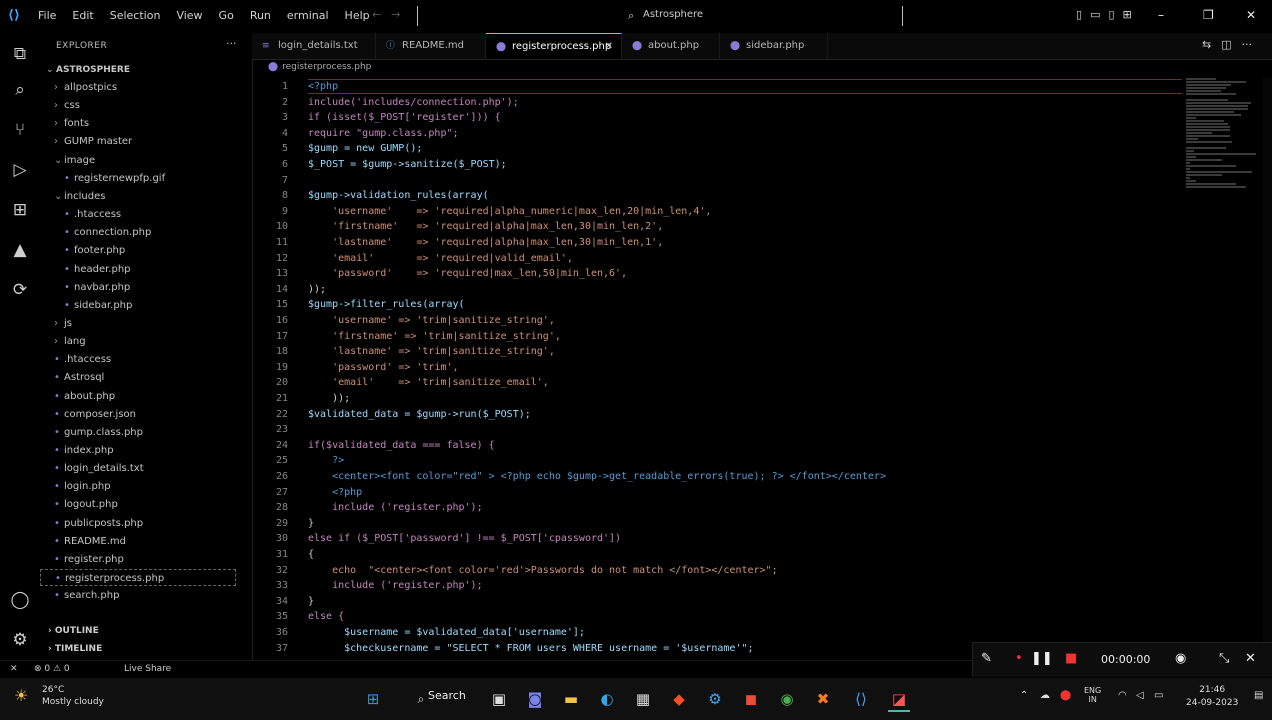  I want to click on close-tab-icon: ✕, so click(609, 47).